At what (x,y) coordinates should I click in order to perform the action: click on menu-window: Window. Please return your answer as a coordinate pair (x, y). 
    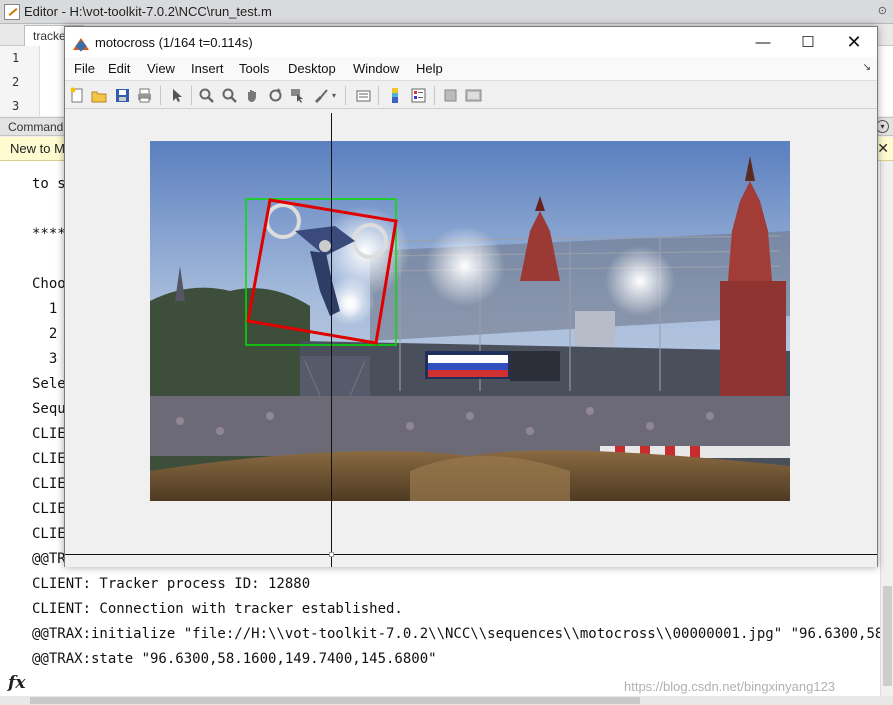
    Looking at the image, I should click on (376, 68).